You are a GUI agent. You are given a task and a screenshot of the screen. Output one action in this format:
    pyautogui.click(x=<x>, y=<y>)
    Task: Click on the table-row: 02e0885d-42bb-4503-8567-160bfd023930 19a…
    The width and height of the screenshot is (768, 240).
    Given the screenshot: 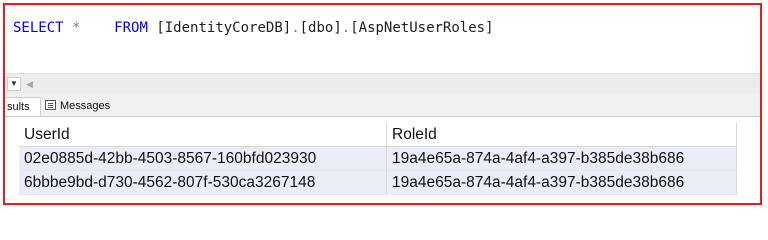 What is the action you would take?
    pyautogui.click(x=378, y=158)
    